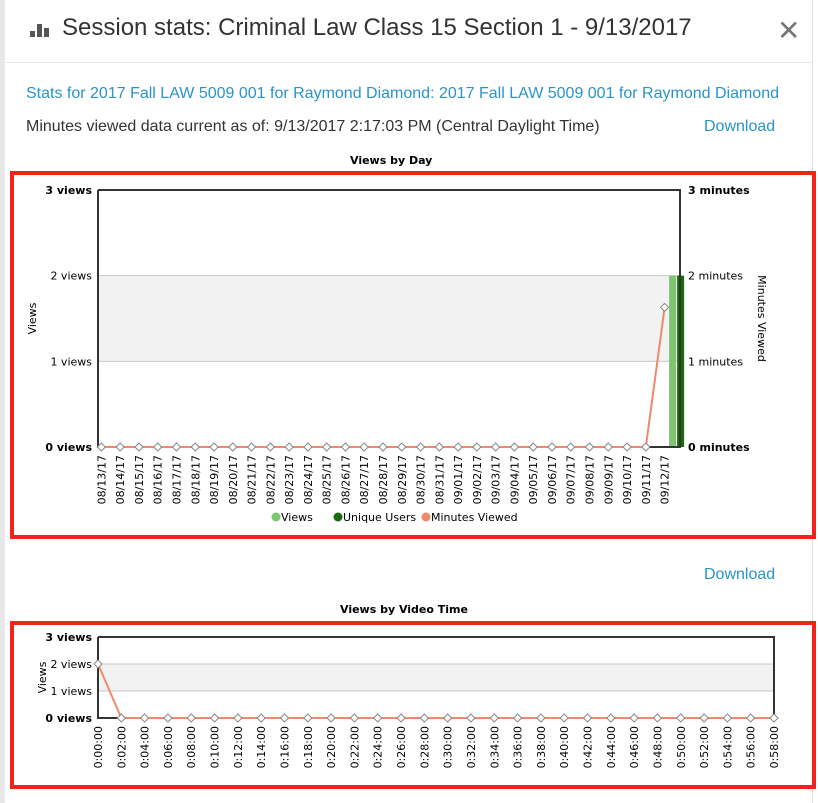  I want to click on x-tick-label: 09/06/17, so click(552, 479).